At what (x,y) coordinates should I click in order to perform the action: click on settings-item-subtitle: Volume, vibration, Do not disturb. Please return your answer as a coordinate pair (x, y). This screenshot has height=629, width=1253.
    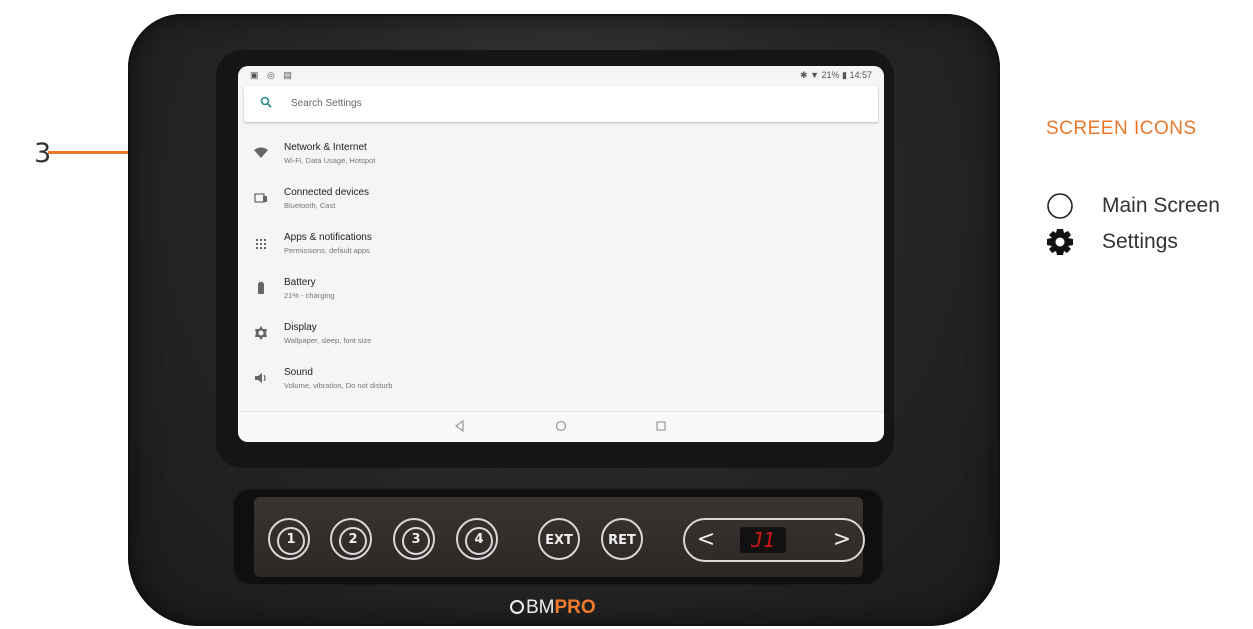
    Looking at the image, I should click on (338, 385).